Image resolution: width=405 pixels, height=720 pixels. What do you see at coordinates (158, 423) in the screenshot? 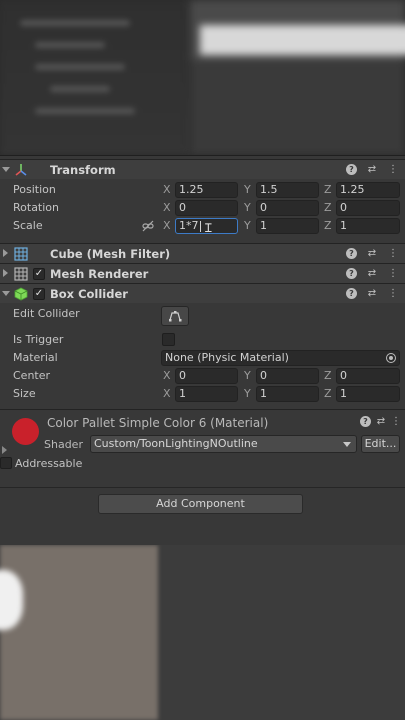
I see `material-title: Color Pallet Simple Color 6 (Material)` at bounding box center [158, 423].